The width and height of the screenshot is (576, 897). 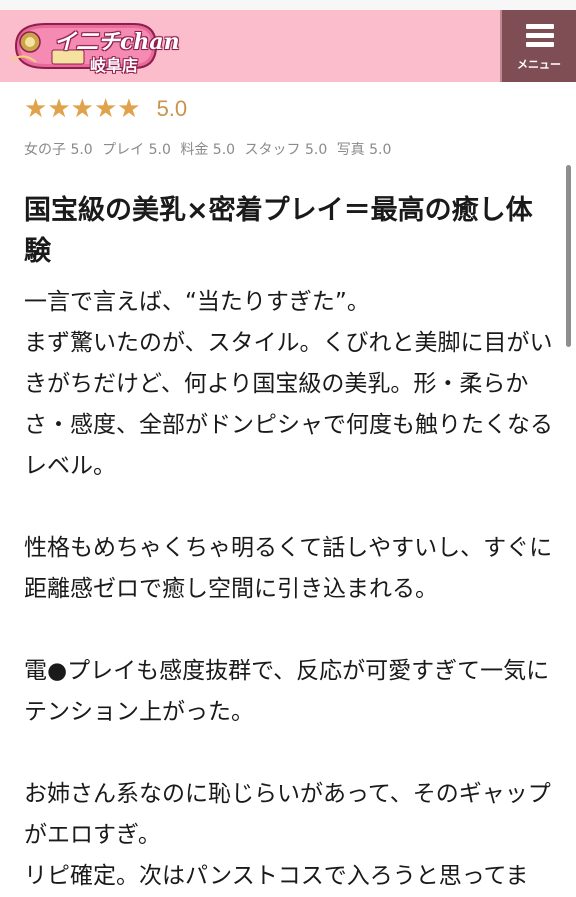 I want to click on sub-ratings: 女の子 5.0 プレイ 5.0 料金 5.0 スタッフ 5.0 写真 5.0, so click(x=210, y=149).